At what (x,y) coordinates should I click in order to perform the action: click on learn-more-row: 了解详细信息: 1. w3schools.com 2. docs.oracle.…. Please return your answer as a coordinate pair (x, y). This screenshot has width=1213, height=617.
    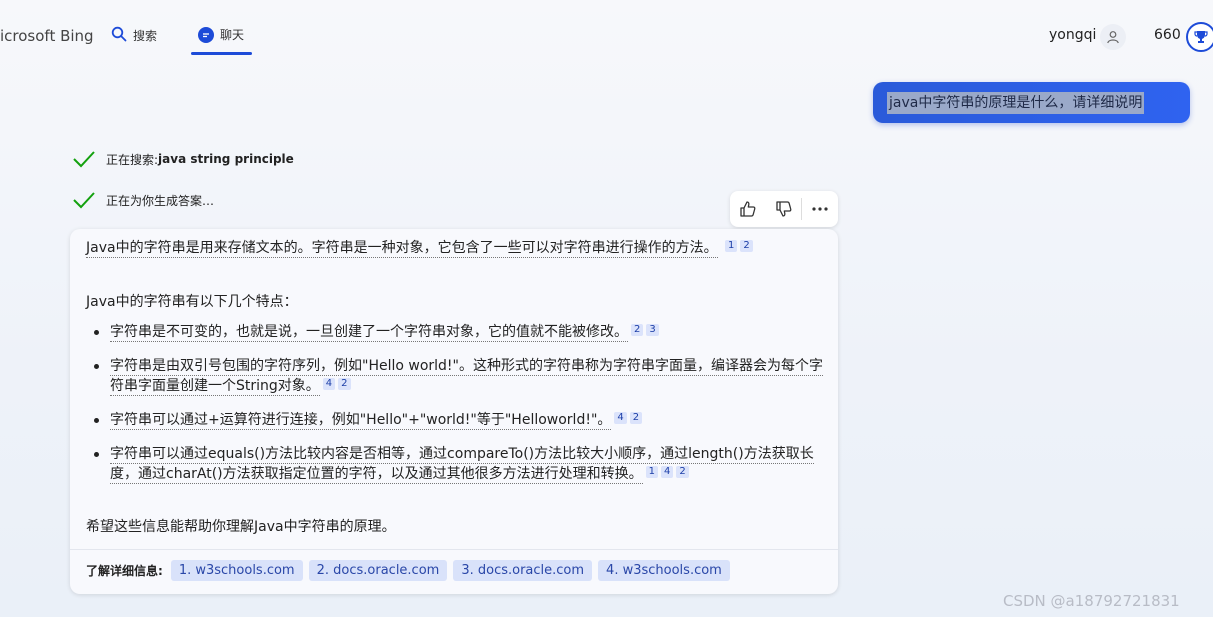
    Looking at the image, I should click on (408, 570).